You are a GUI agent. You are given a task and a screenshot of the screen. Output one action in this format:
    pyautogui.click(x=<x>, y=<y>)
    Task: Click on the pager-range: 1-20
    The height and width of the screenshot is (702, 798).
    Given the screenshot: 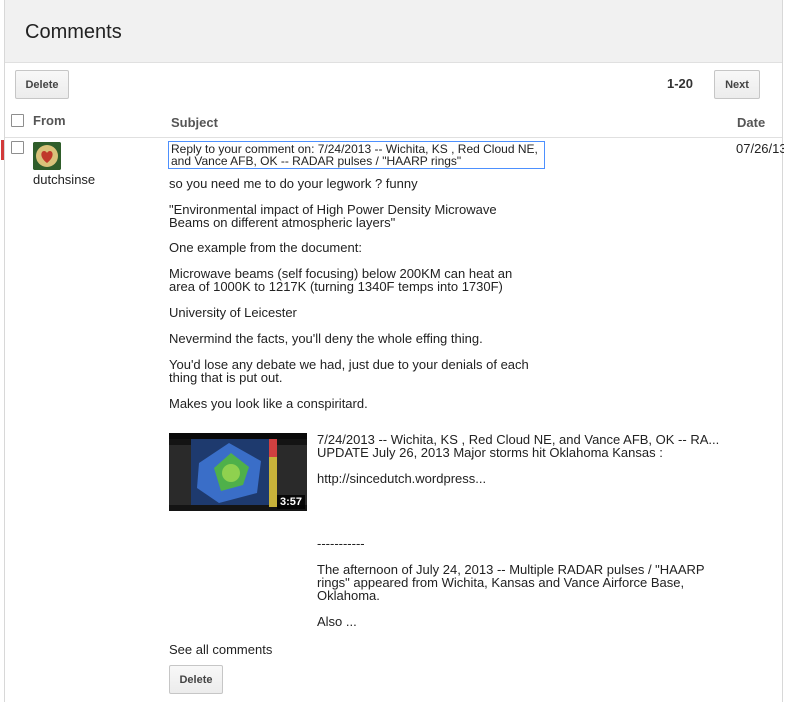 What is the action you would take?
    pyautogui.click(x=680, y=83)
    